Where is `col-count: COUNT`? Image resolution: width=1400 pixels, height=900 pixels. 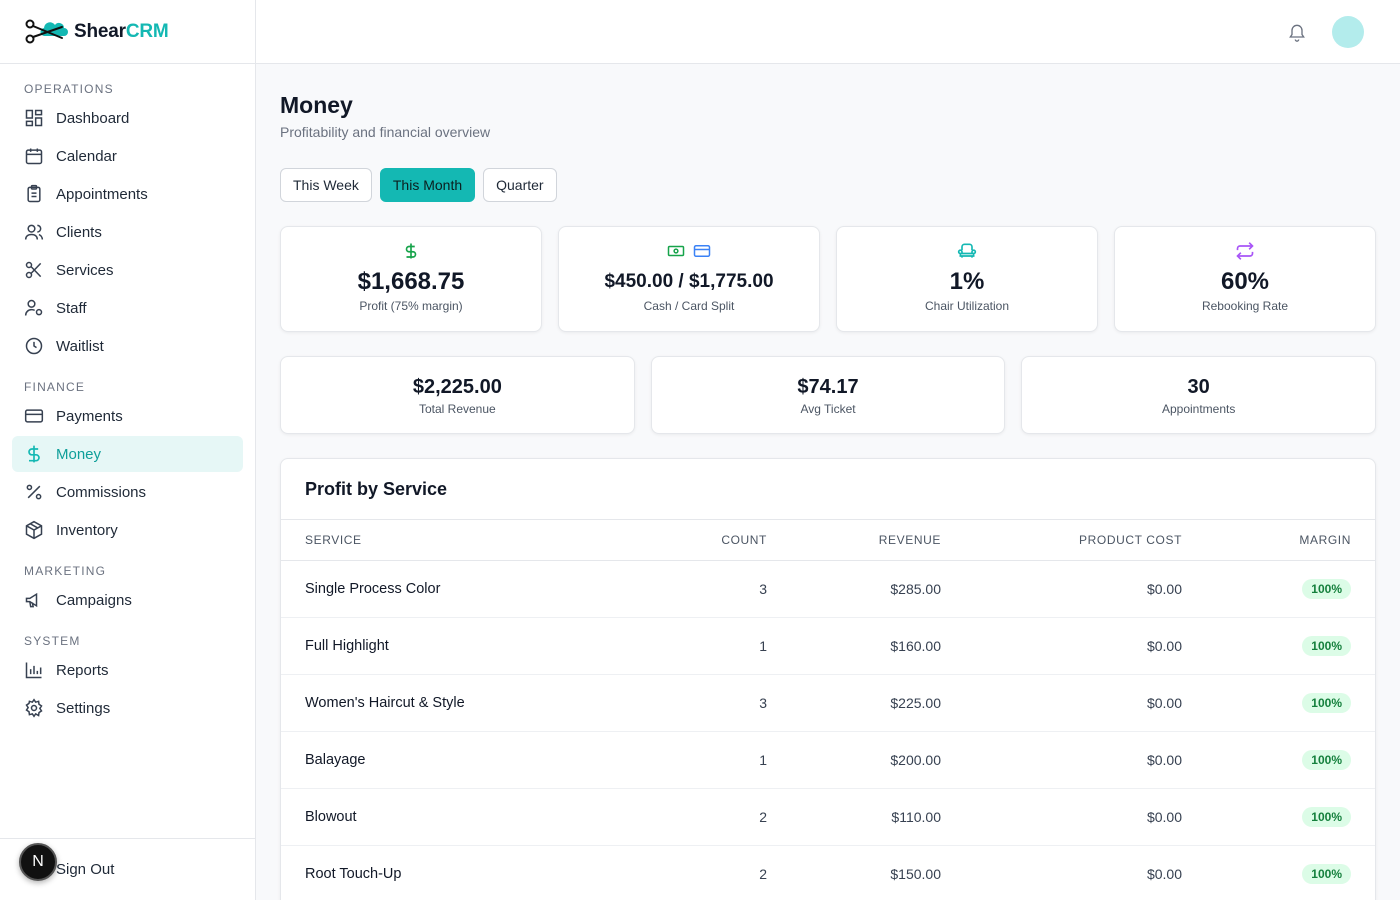 col-count: COUNT is located at coordinates (724, 540).